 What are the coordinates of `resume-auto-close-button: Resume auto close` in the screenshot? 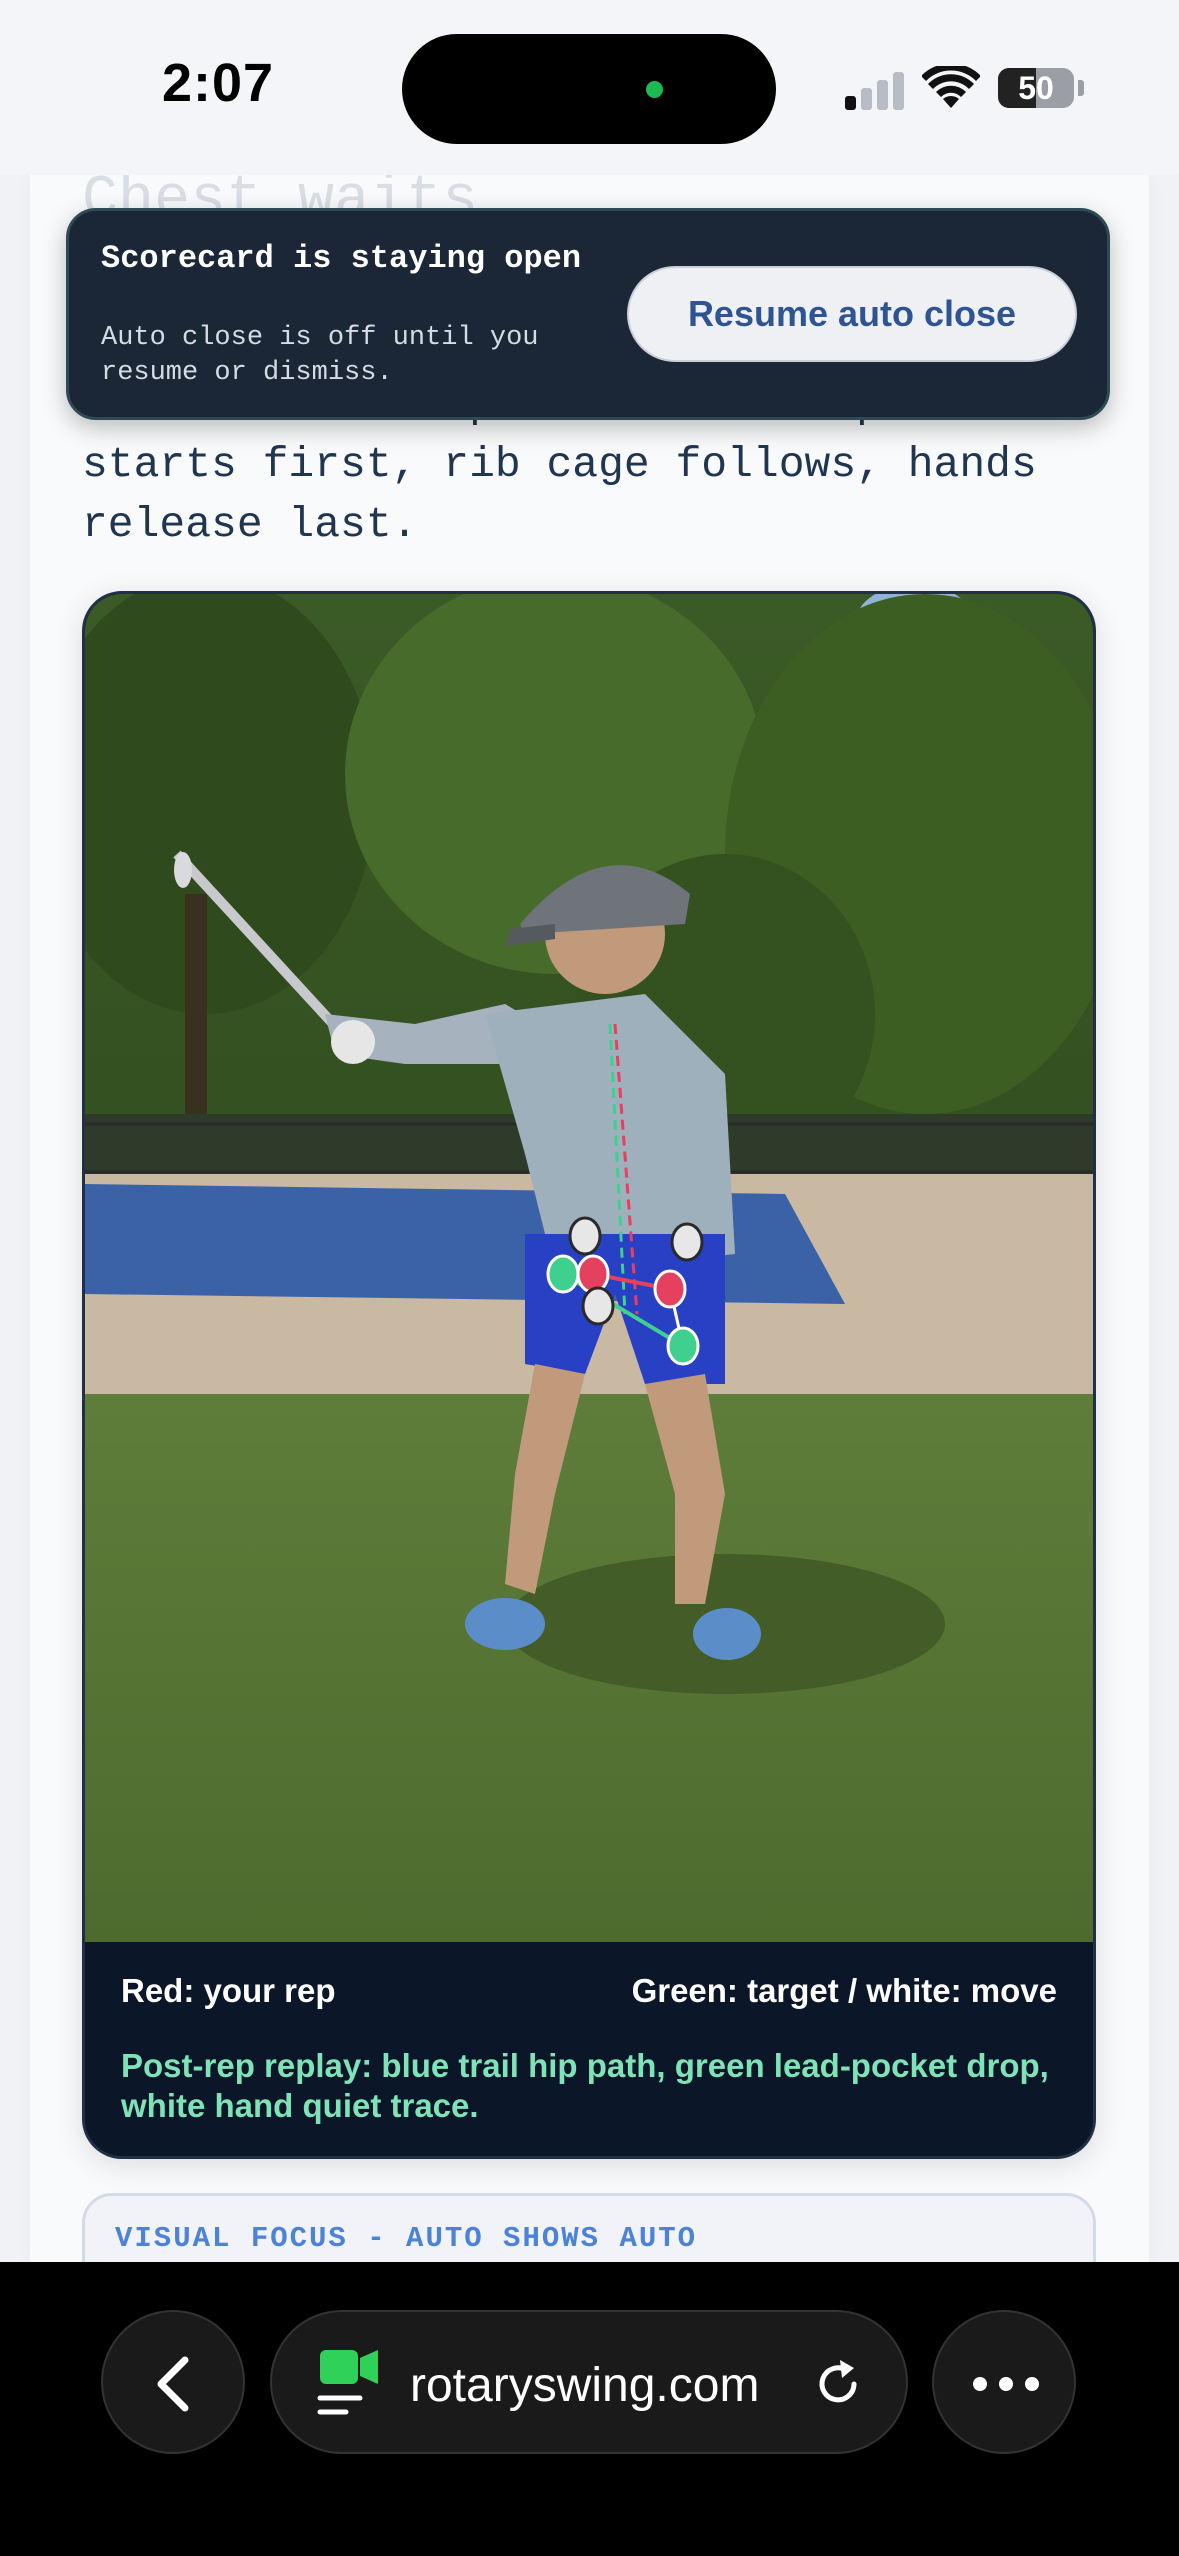 It's located at (852, 314).